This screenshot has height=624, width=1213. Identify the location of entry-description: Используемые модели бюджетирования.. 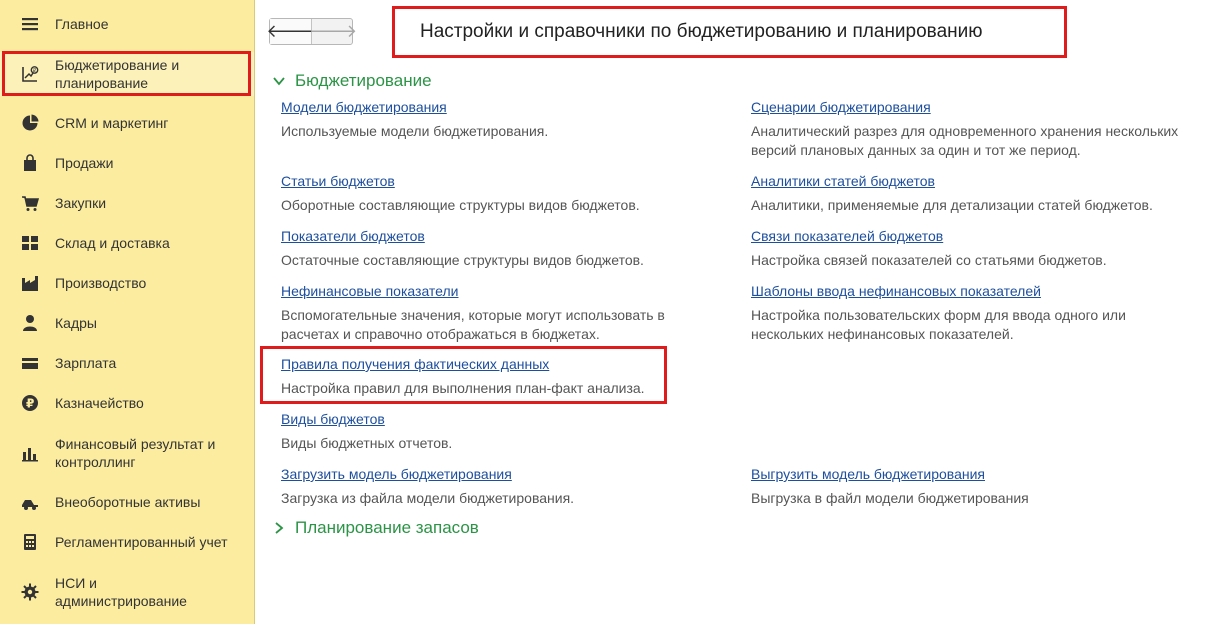
(415, 131).